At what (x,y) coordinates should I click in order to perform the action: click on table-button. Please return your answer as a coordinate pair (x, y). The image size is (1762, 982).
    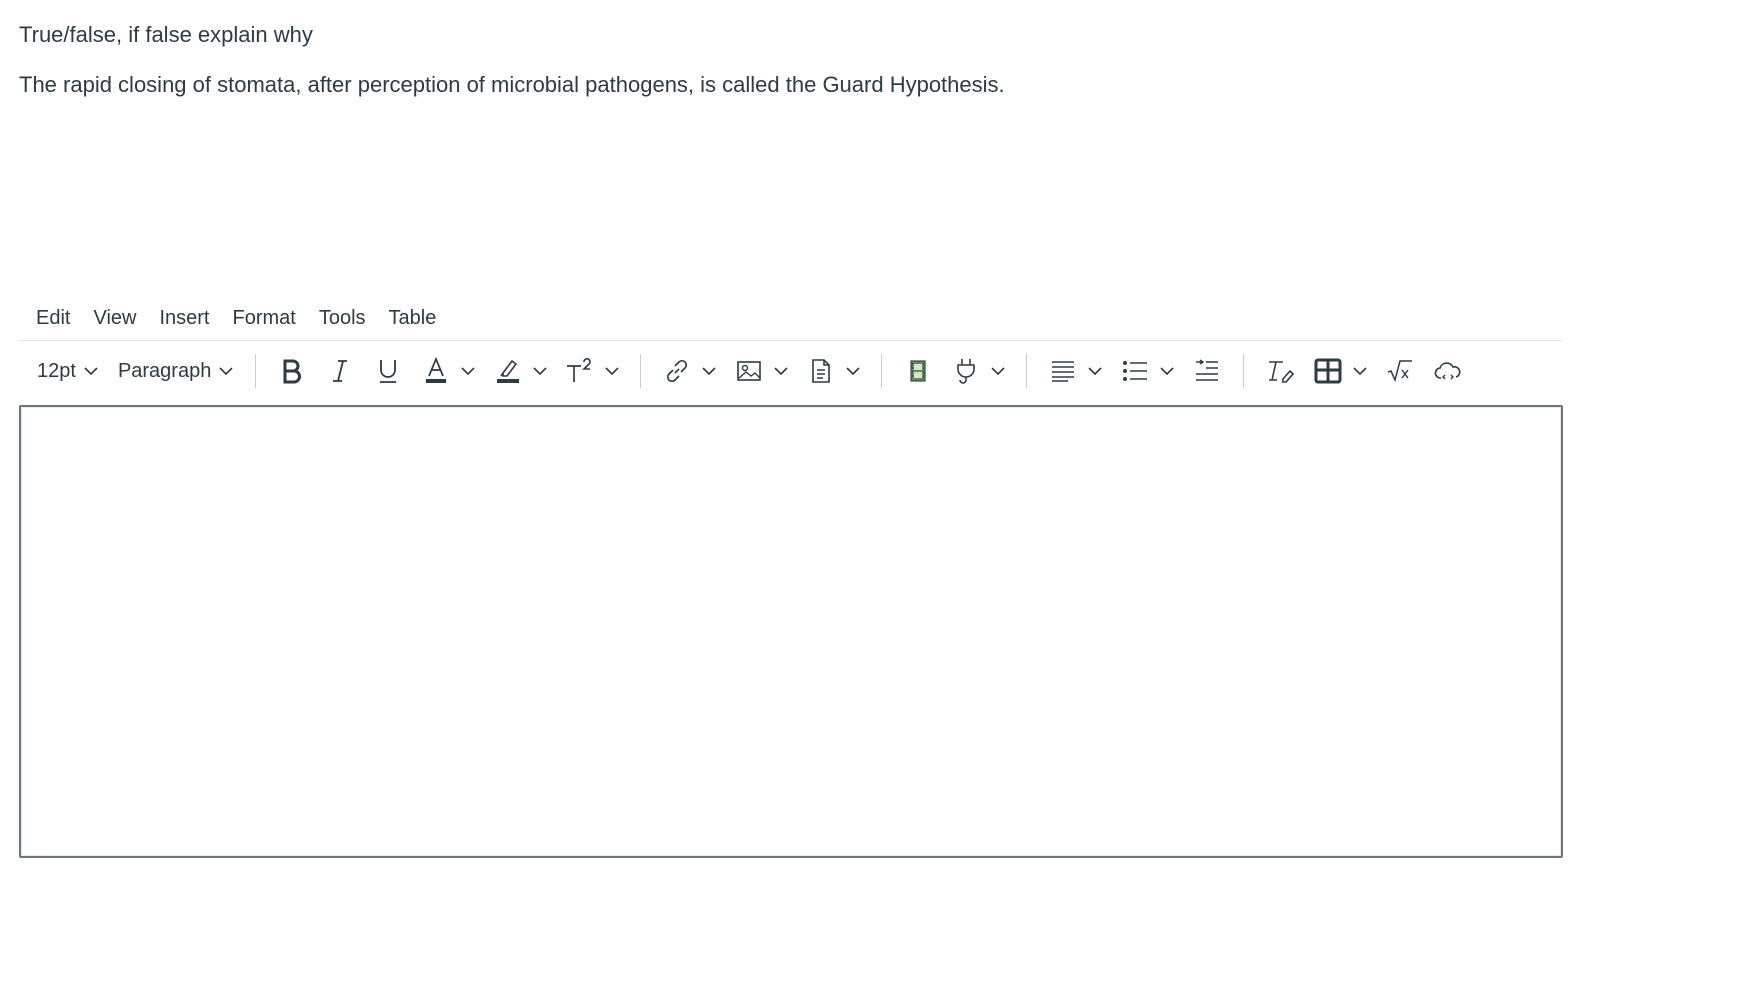
    Looking at the image, I should click on (1328, 371).